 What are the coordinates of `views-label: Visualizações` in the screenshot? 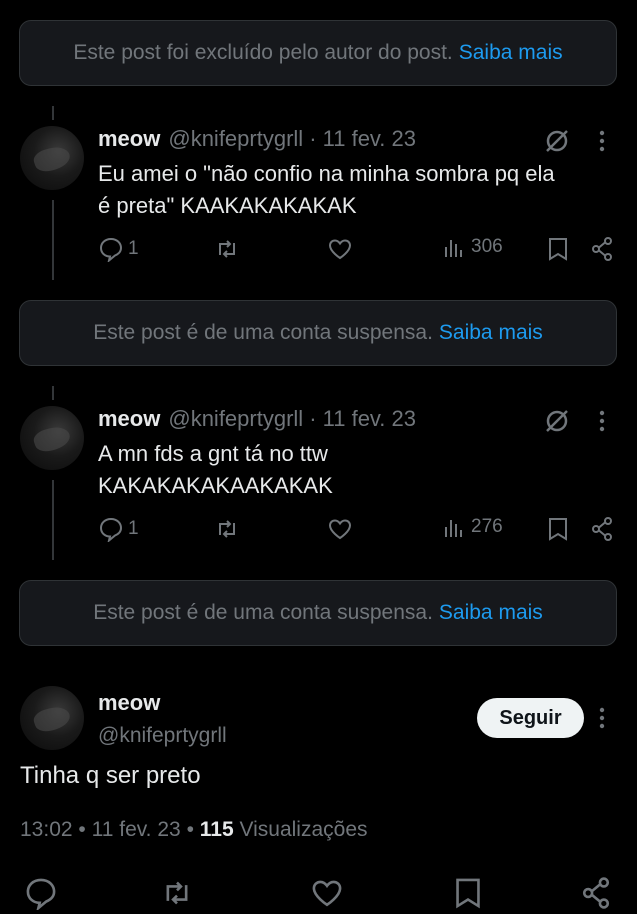 It's located at (303, 829).